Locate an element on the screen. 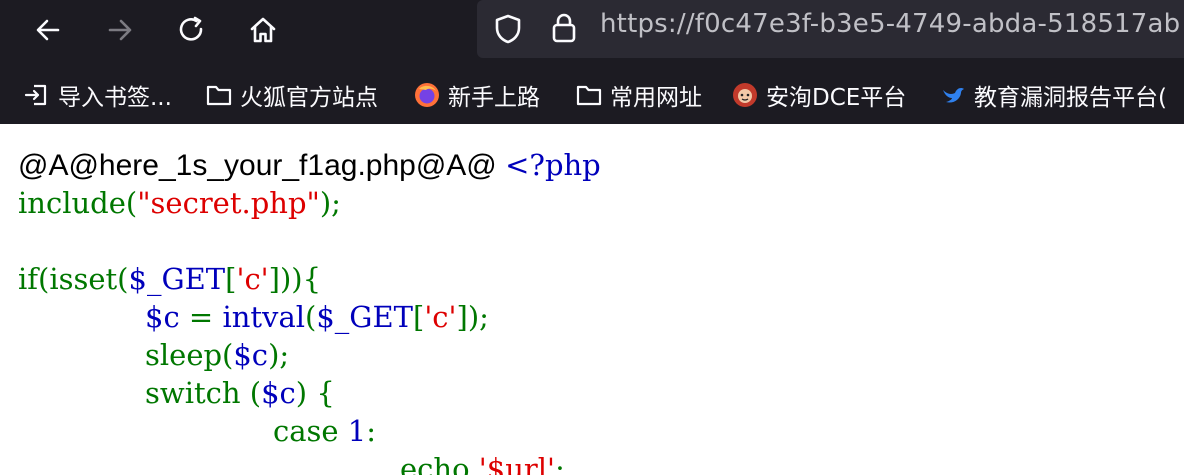  code-token: : is located at coordinates (371, 431).